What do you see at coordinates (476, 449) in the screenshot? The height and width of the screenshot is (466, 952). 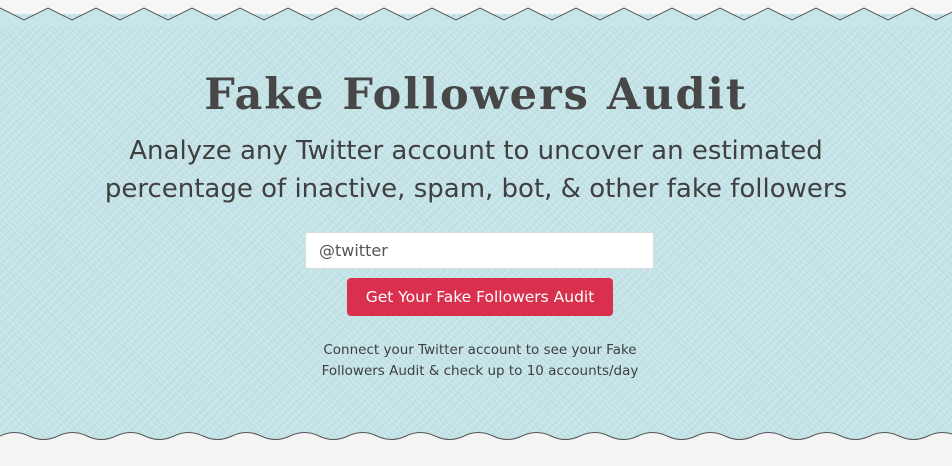 I see `wavy-edge` at bounding box center [476, 449].